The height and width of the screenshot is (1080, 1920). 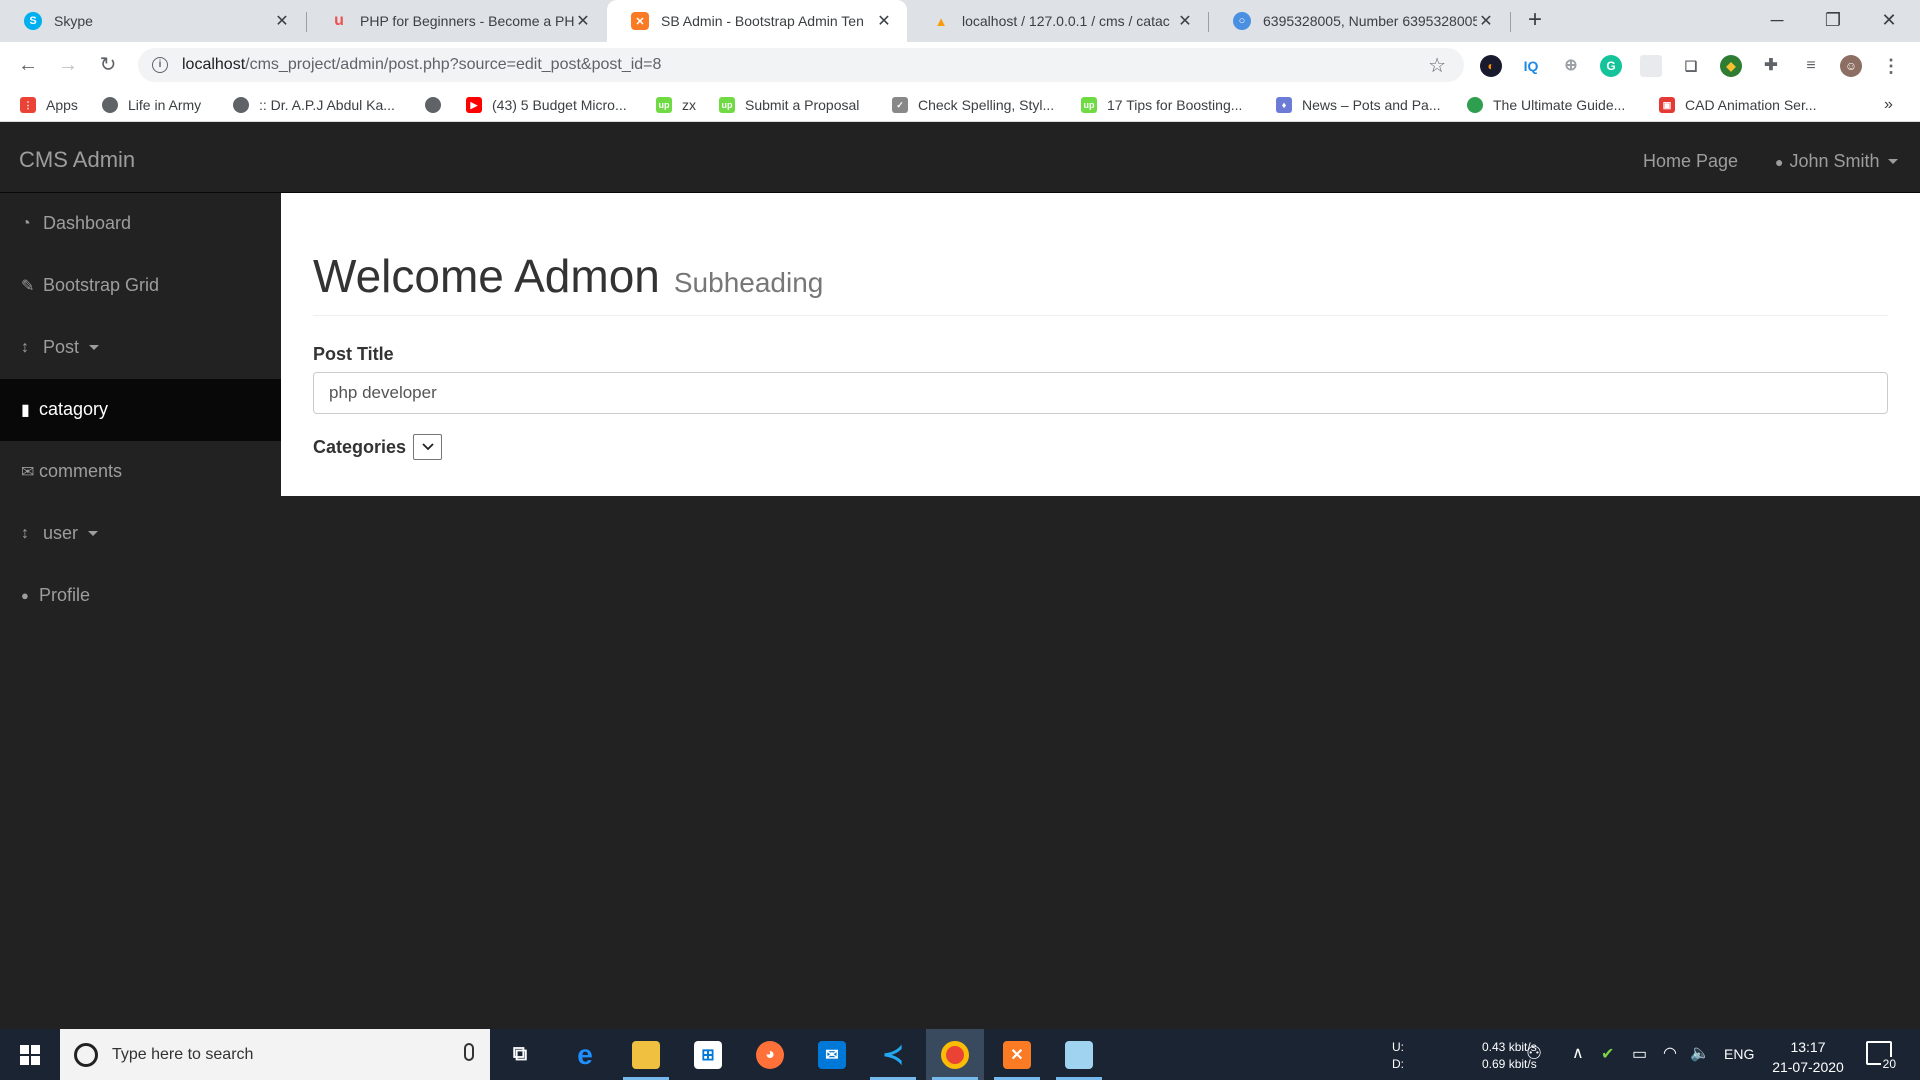 I want to click on sidebar-item-catagory: ▮ catagory, so click(x=140, y=410).